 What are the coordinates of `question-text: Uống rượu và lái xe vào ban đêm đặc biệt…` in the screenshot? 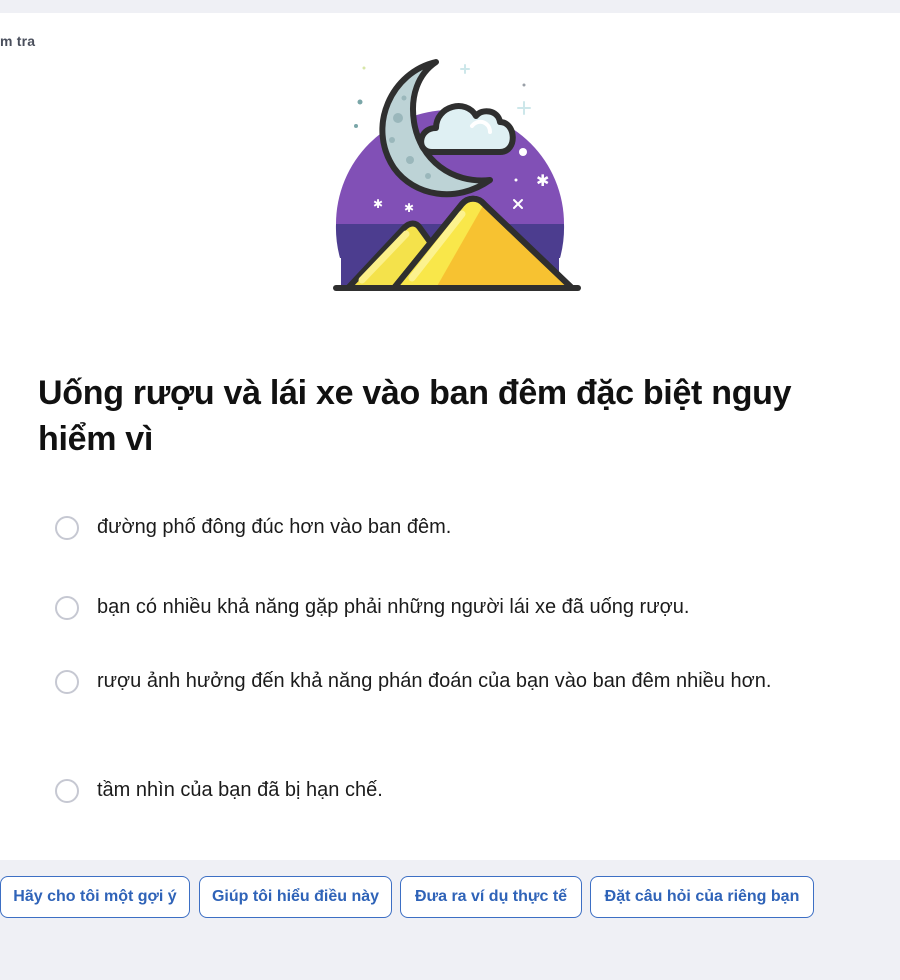 It's located at (415, 416).